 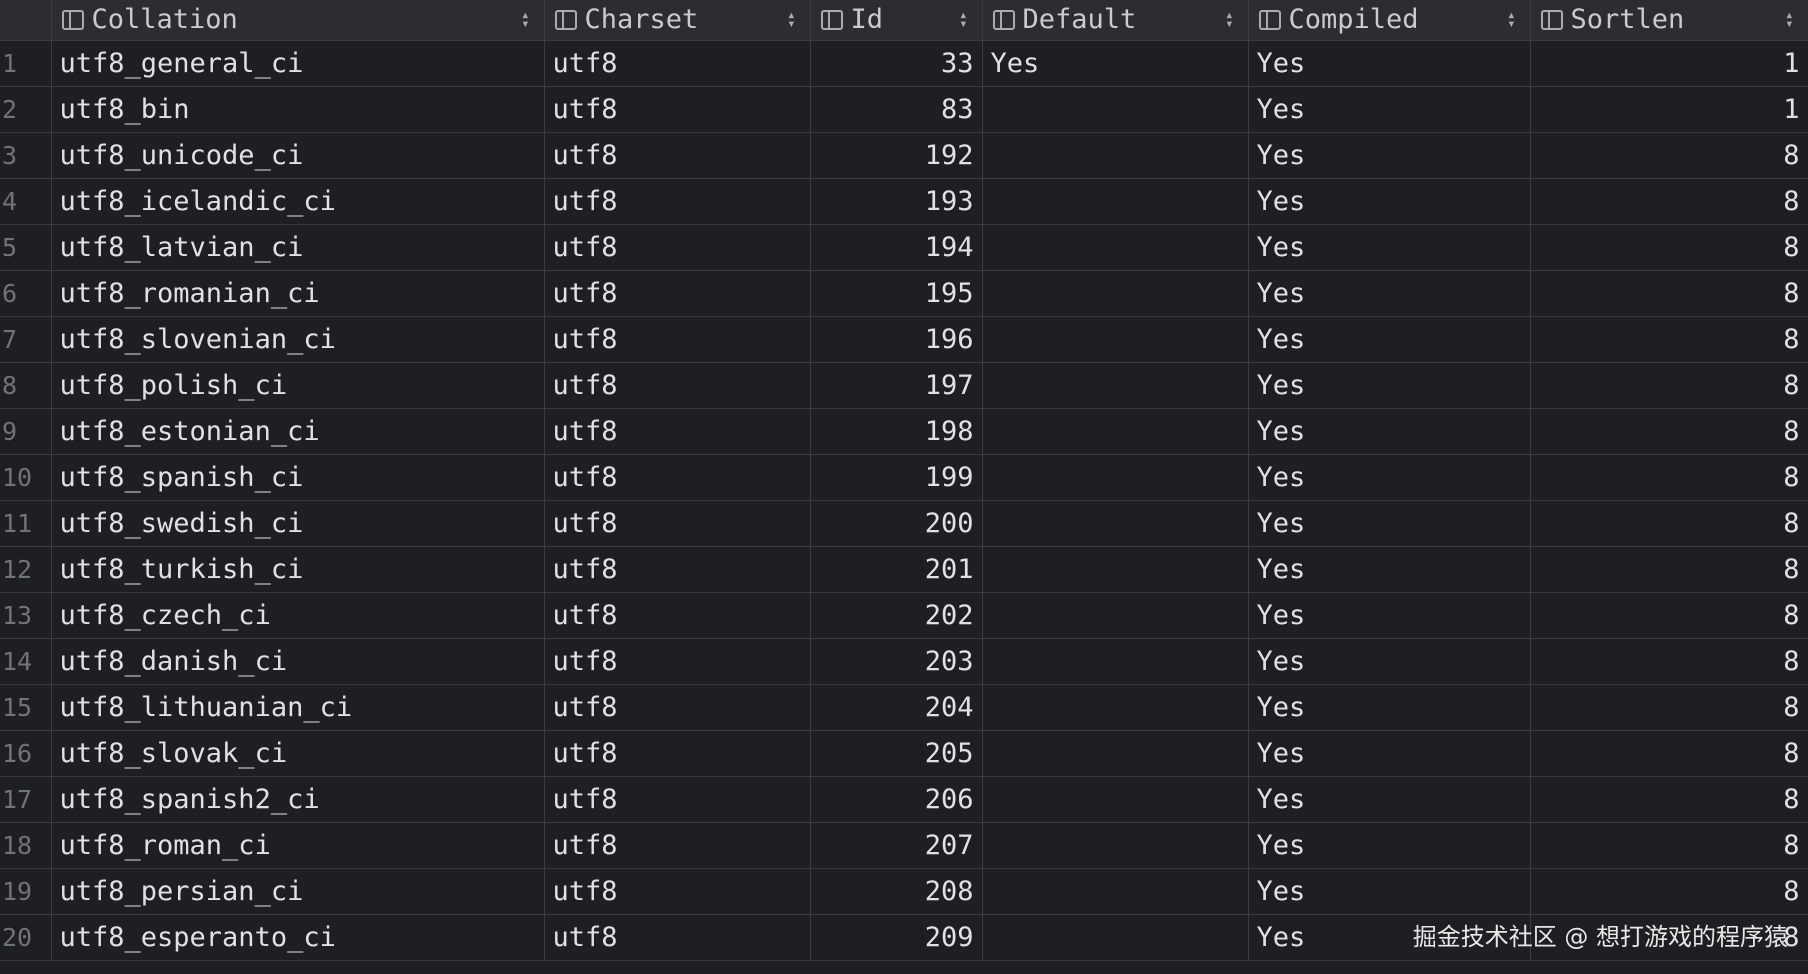 What do you see at coordinates (1669, 63) in the screenshot?
I see `cell-sortlen: 1` at bounding box center [1669, 63].